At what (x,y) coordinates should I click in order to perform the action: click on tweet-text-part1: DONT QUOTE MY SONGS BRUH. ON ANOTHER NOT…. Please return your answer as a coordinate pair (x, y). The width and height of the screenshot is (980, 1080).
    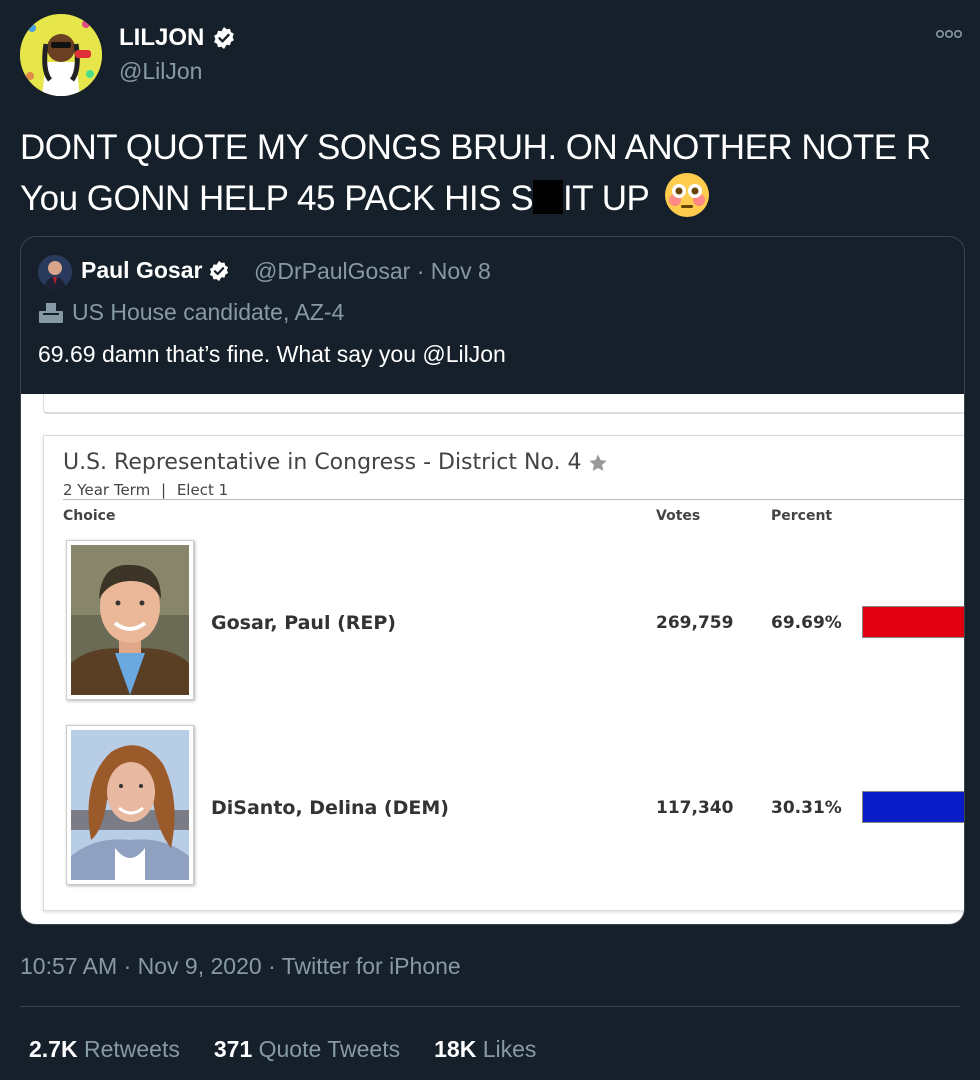
    Looking at the image, I should click on (475, 173).